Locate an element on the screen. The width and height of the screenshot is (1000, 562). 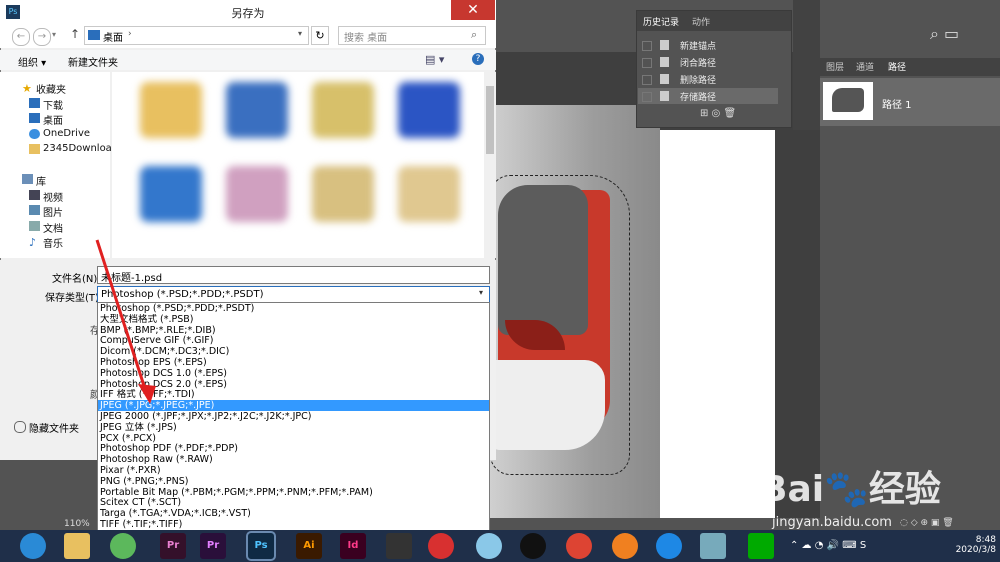
cloud-icon is located at coordinates (34, 134).